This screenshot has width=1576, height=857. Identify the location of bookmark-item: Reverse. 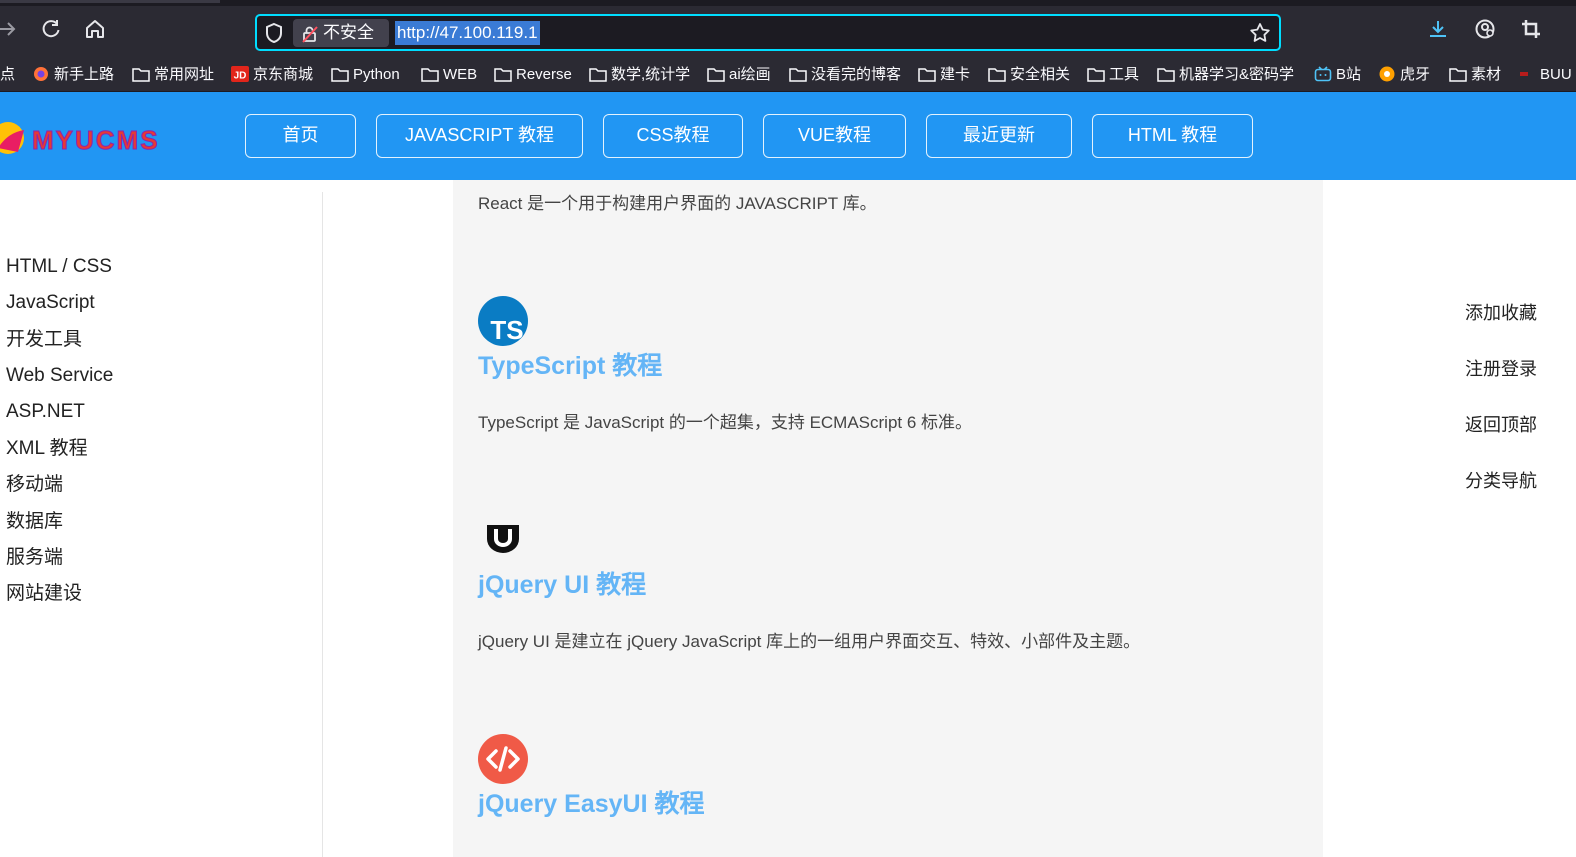
(533, 75).